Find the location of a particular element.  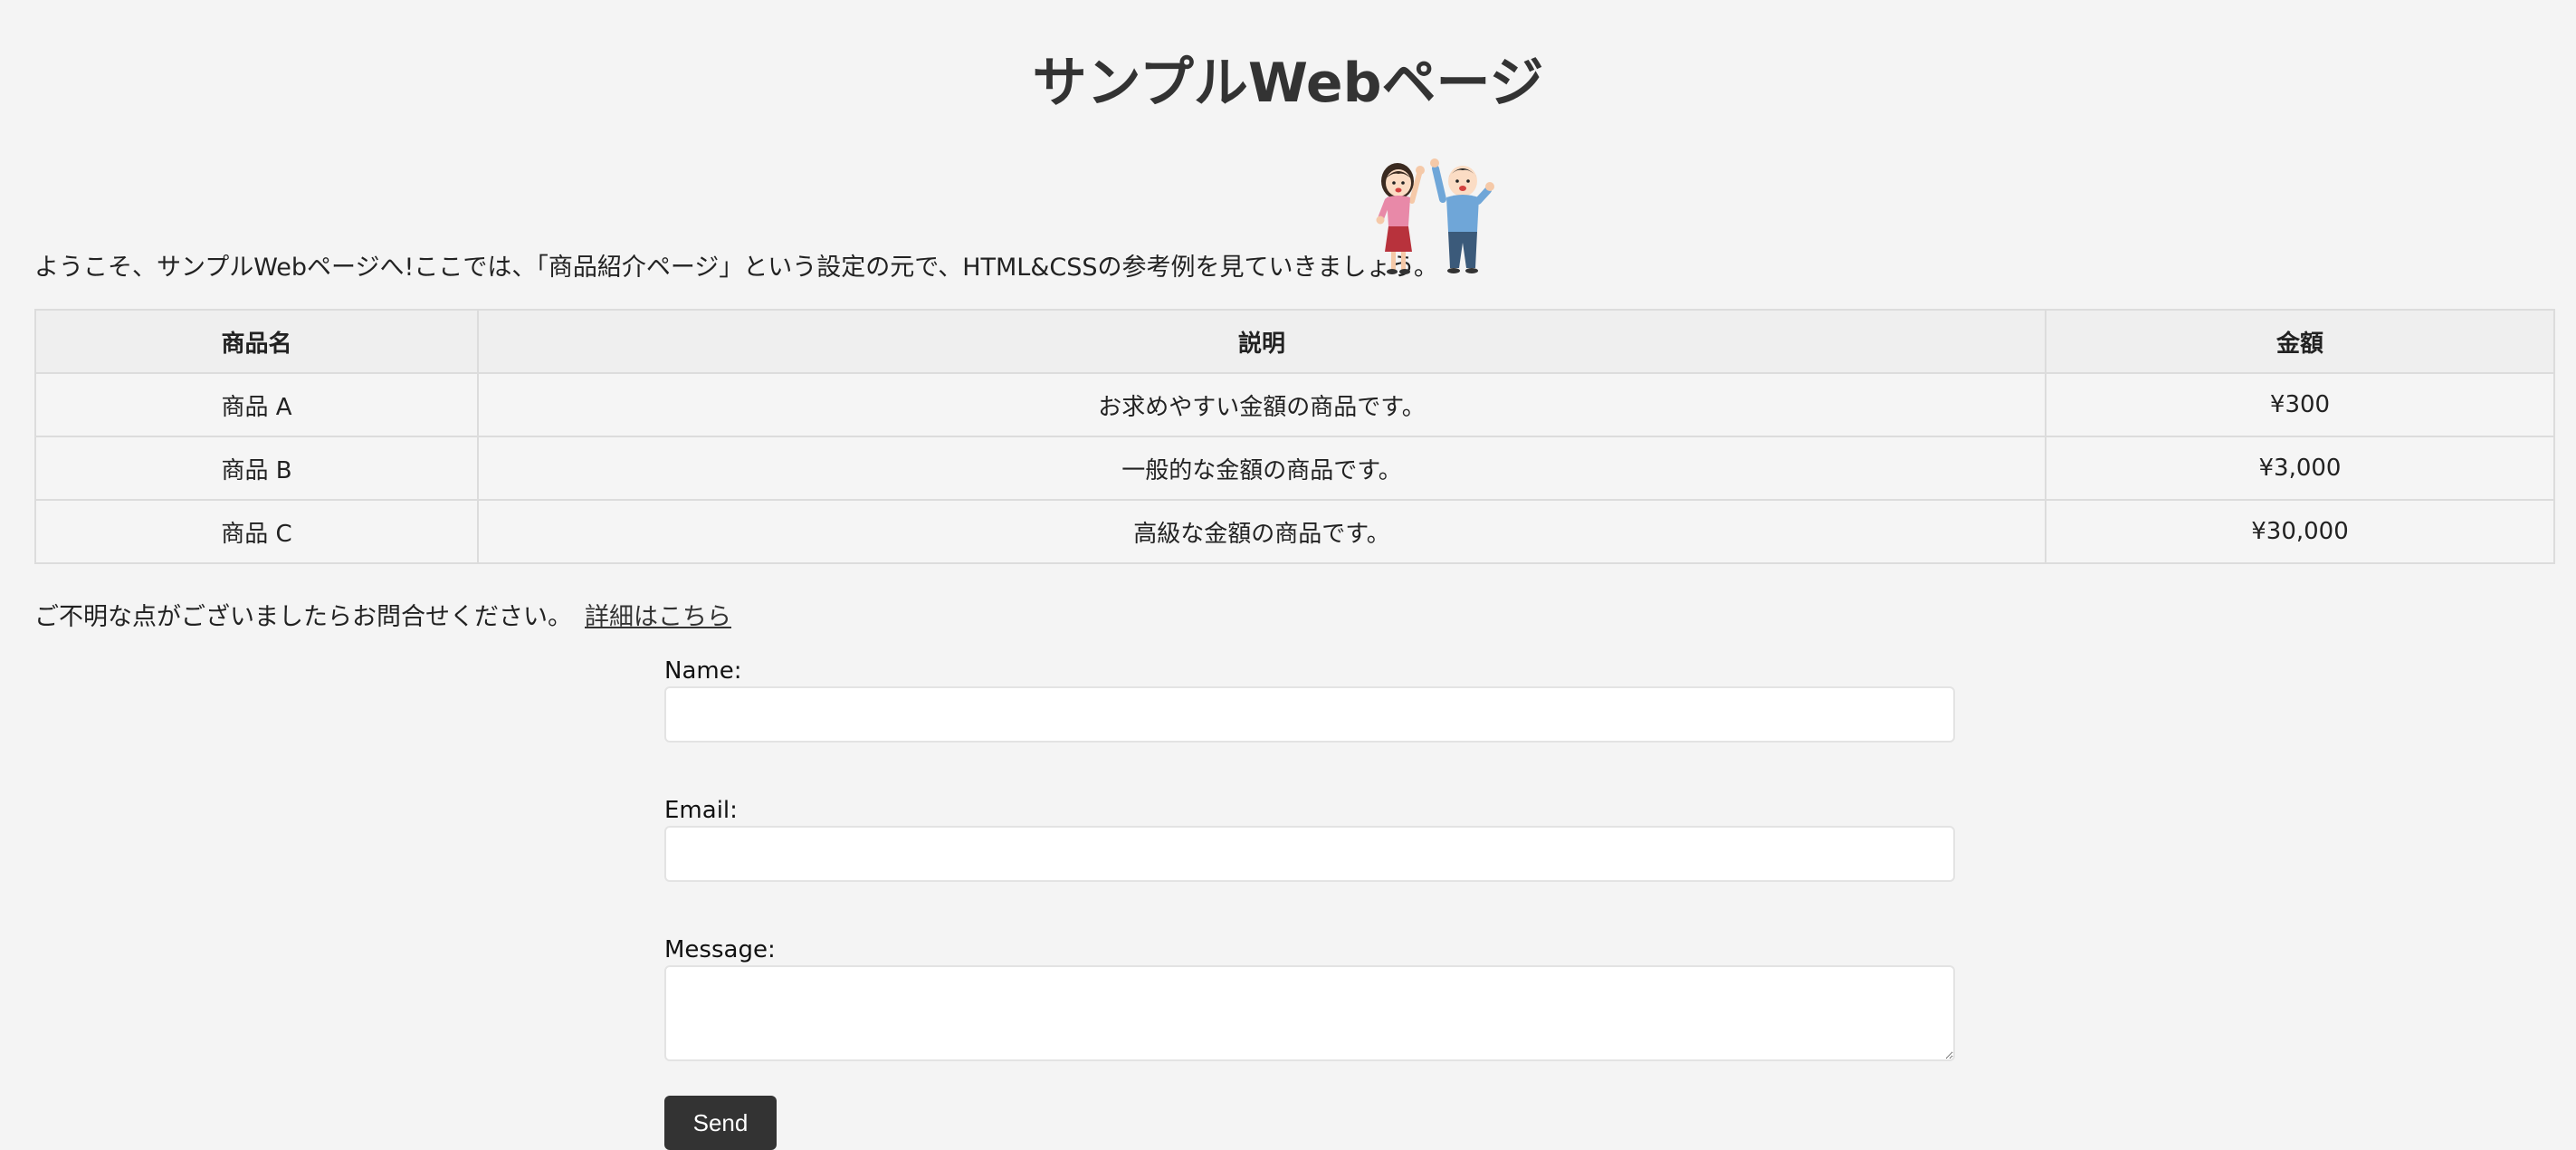

page-title: サンプルWebページ is located at coordinates (1288, 83).